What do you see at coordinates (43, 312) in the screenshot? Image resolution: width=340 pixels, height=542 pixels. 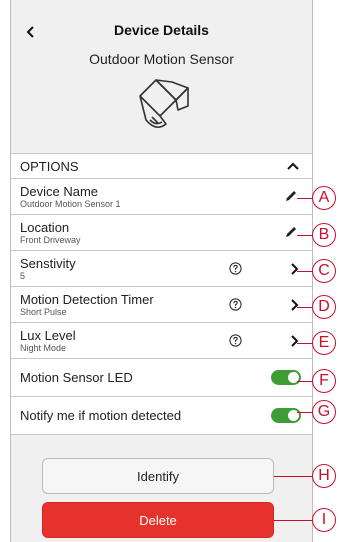 I see `row-value: Short Pulse` at bounding box center [43, 312].